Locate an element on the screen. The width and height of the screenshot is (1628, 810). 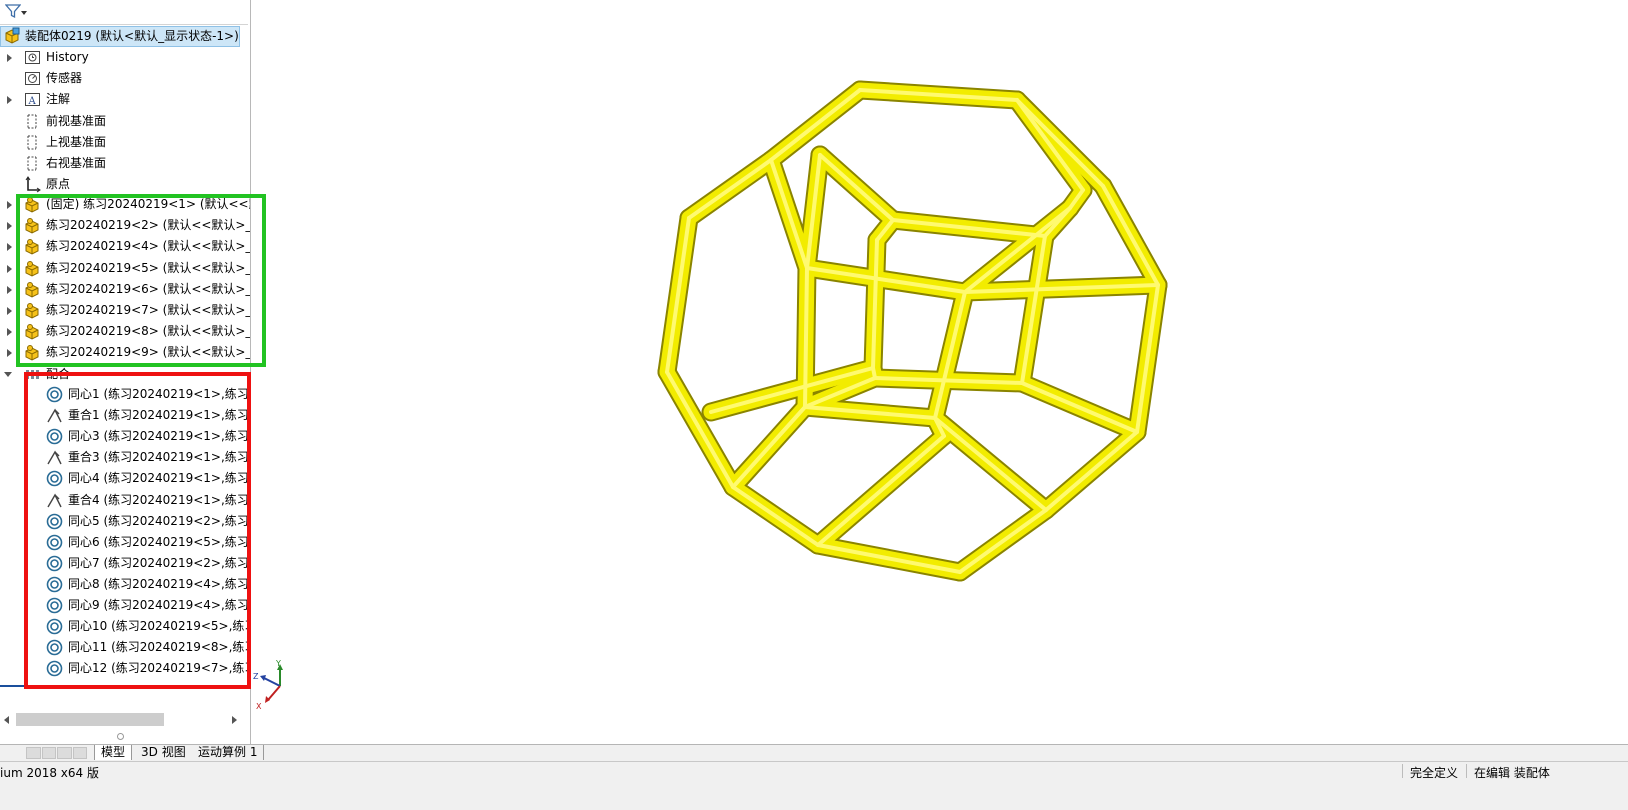
history-icon is located at coordinates (32, 57).